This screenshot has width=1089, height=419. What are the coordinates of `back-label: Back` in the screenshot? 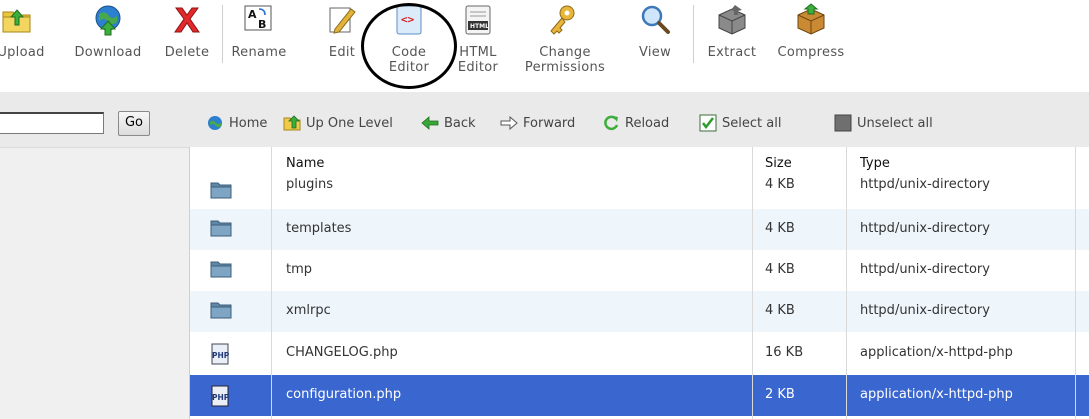 It's located at (460, 123).